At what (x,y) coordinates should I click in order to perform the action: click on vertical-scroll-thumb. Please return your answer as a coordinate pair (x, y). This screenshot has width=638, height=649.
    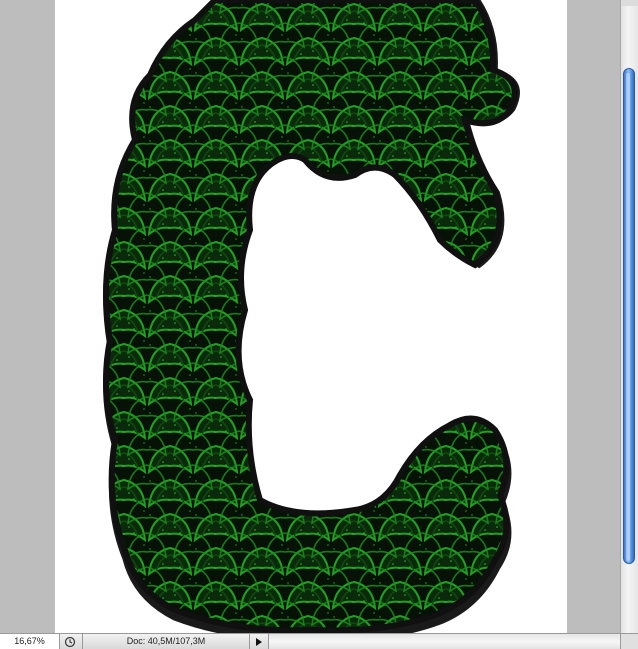
    Looking at the image, I should click on (629, 316).